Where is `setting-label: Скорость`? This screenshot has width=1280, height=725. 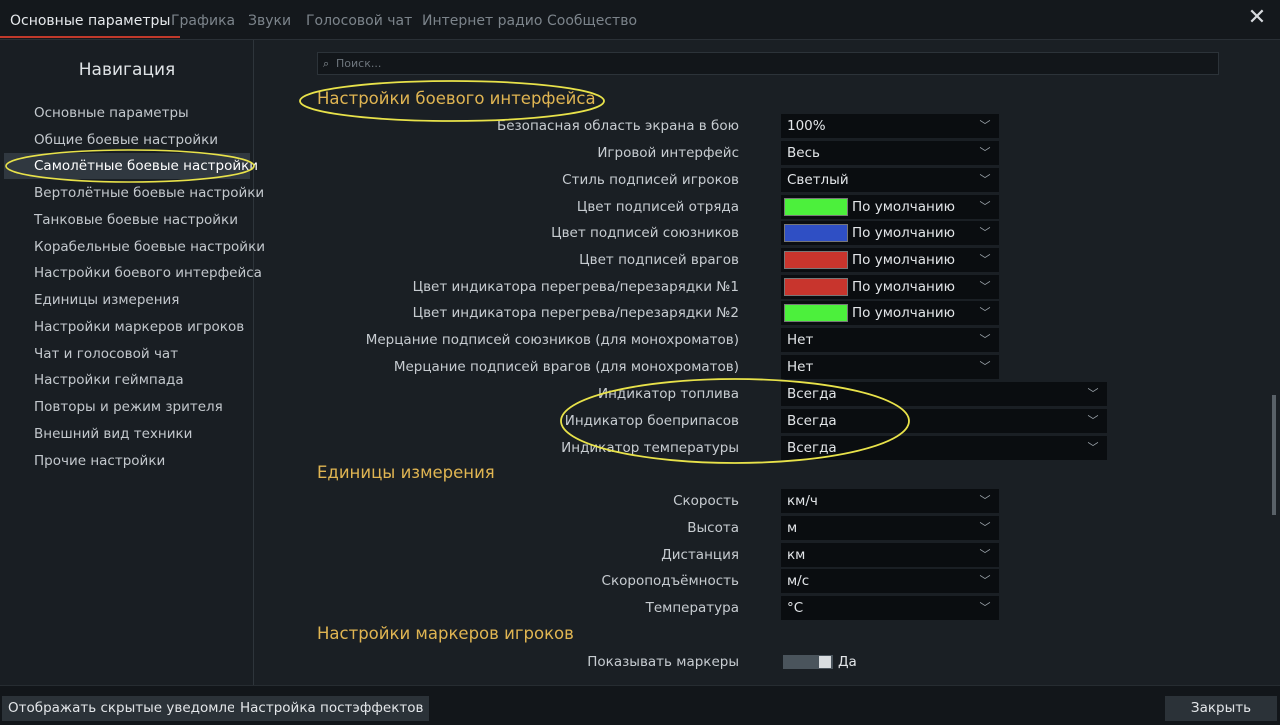 setting-label: Скорость is located at coordinates (706, 501).